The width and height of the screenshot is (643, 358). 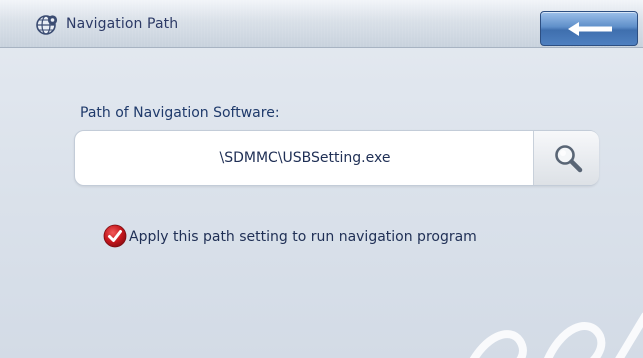 What do you see at coordinates (556, 335) in the screenshot?
I see `watermark-graphic` at bounding box center [556, 335].